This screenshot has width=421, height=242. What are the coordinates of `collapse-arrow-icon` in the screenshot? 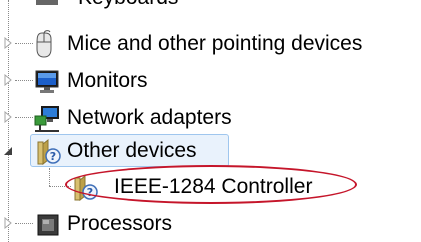 It's located at (8, 151).